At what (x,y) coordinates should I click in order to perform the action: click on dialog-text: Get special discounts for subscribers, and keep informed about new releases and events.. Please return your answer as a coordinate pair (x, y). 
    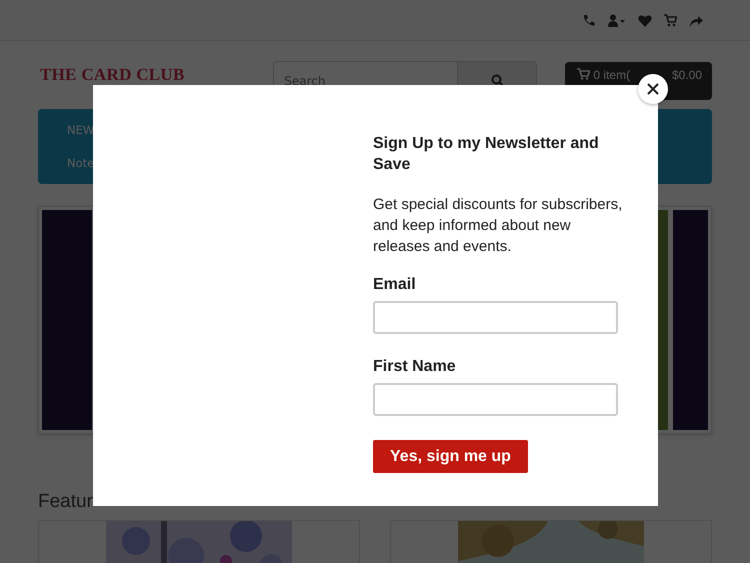
    Looking at the image, I should click on (498, 226).